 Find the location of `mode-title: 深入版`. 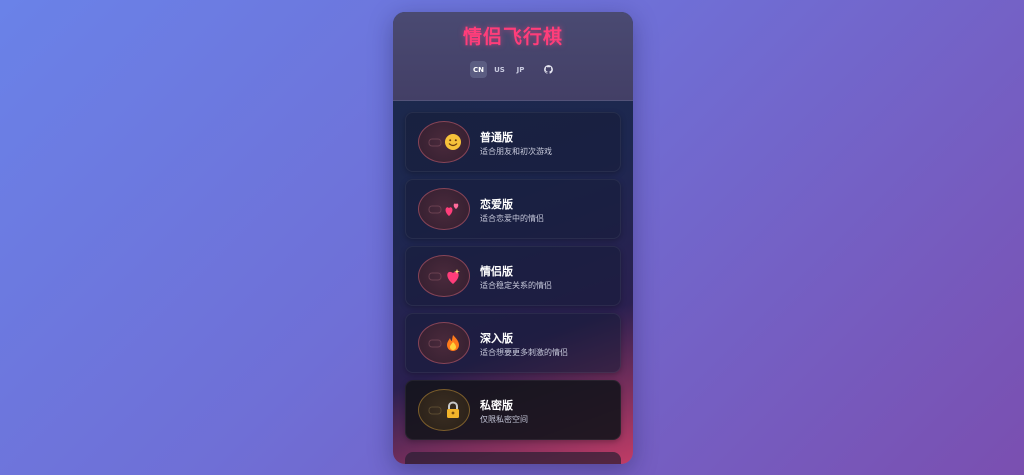

mode-title: 深入版 is located at coordinates (496, 338).